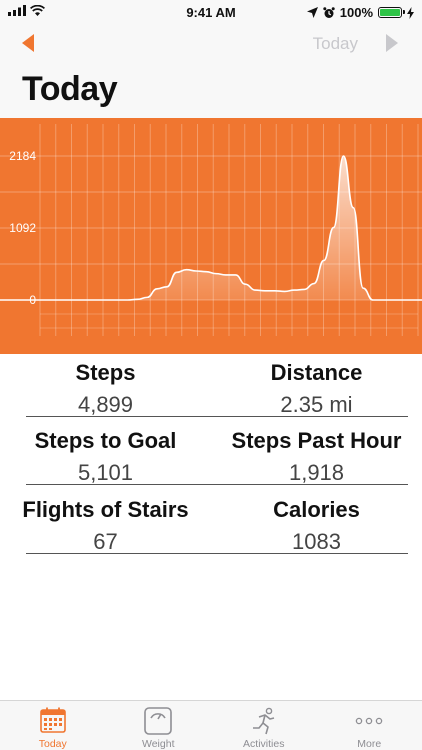 Image resolution: width=422 pixels, height=750 pixels. What do you see at coordinates (158, 721) in the screenshot?
I see `scale-icon` at bounding box center [158, 721].